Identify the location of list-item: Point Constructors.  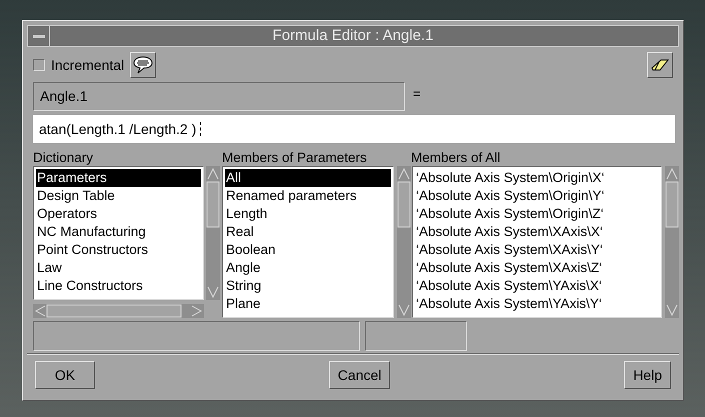
(118, 250).